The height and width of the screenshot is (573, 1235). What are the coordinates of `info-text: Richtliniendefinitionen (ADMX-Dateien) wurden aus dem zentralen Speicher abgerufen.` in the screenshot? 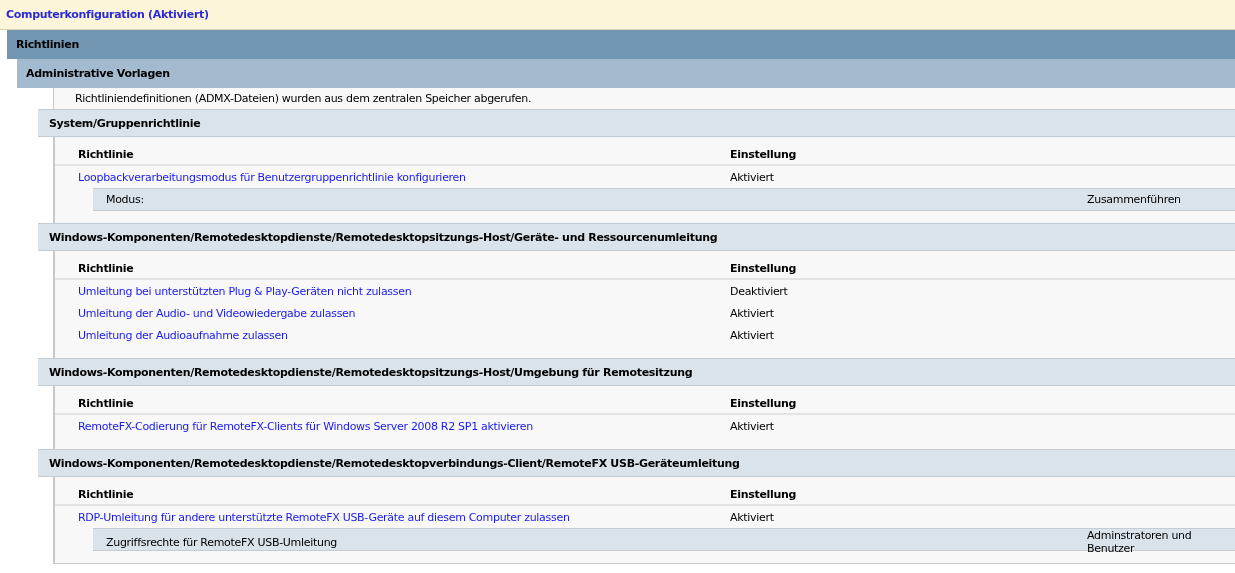 It's located at (303, 98).